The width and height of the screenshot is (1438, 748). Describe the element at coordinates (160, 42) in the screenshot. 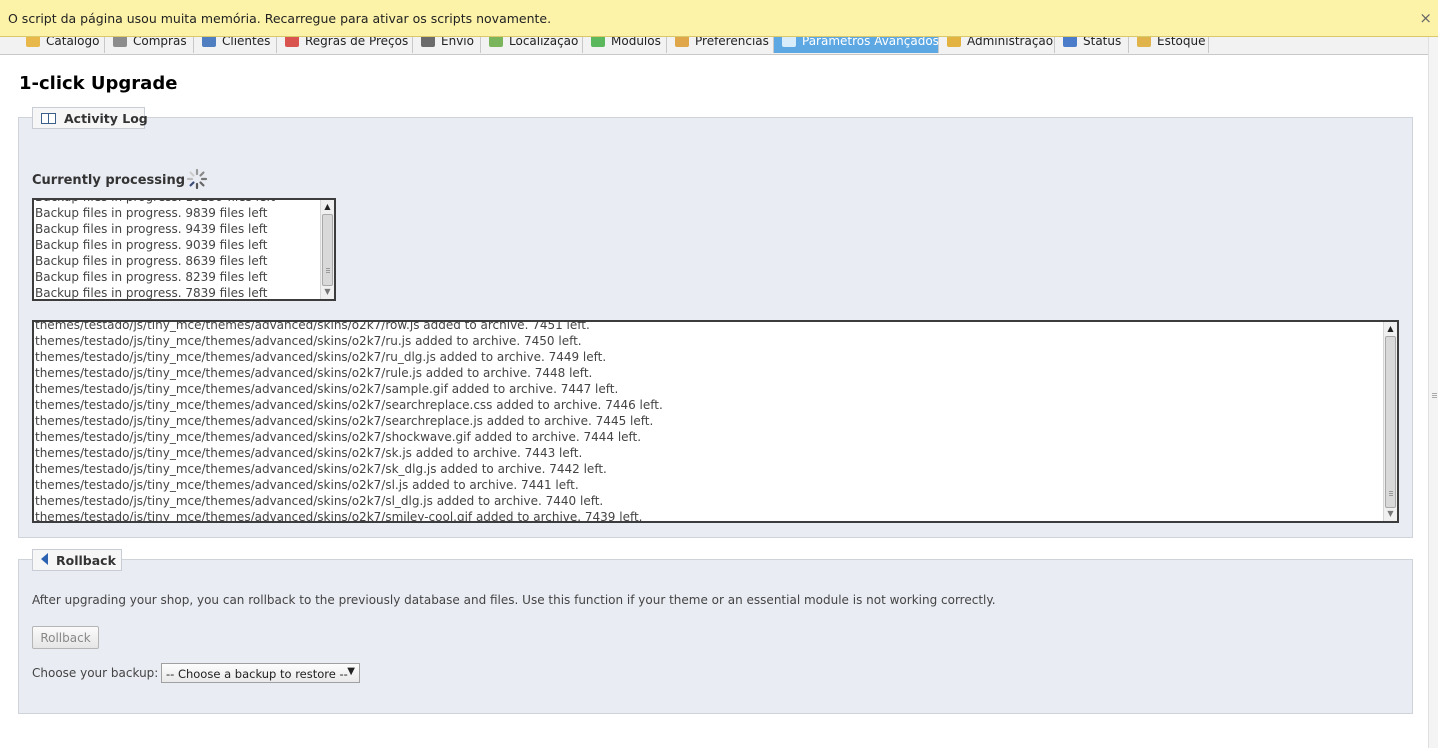

I see `tab-label: Compras` at that location.